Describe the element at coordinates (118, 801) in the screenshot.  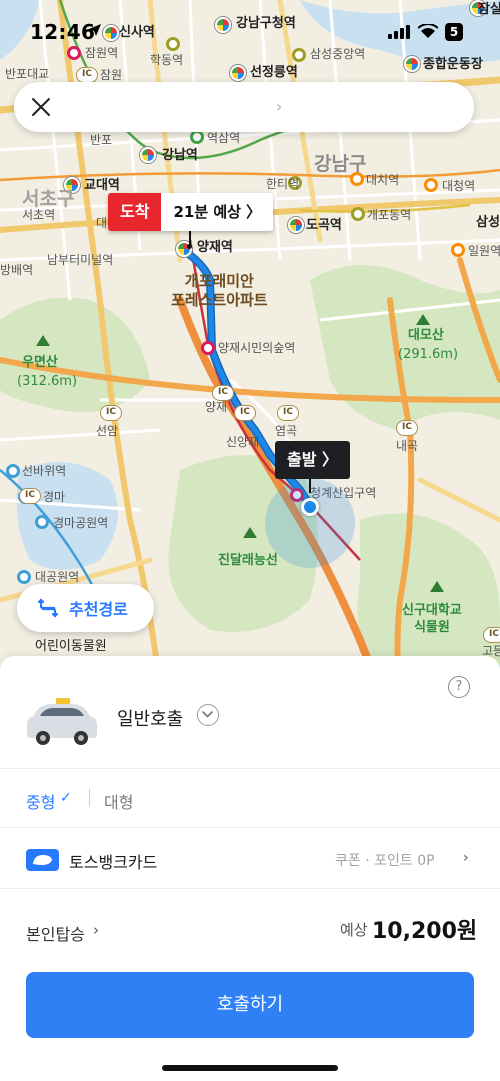
I see `size-option-large: 대형` at that location.